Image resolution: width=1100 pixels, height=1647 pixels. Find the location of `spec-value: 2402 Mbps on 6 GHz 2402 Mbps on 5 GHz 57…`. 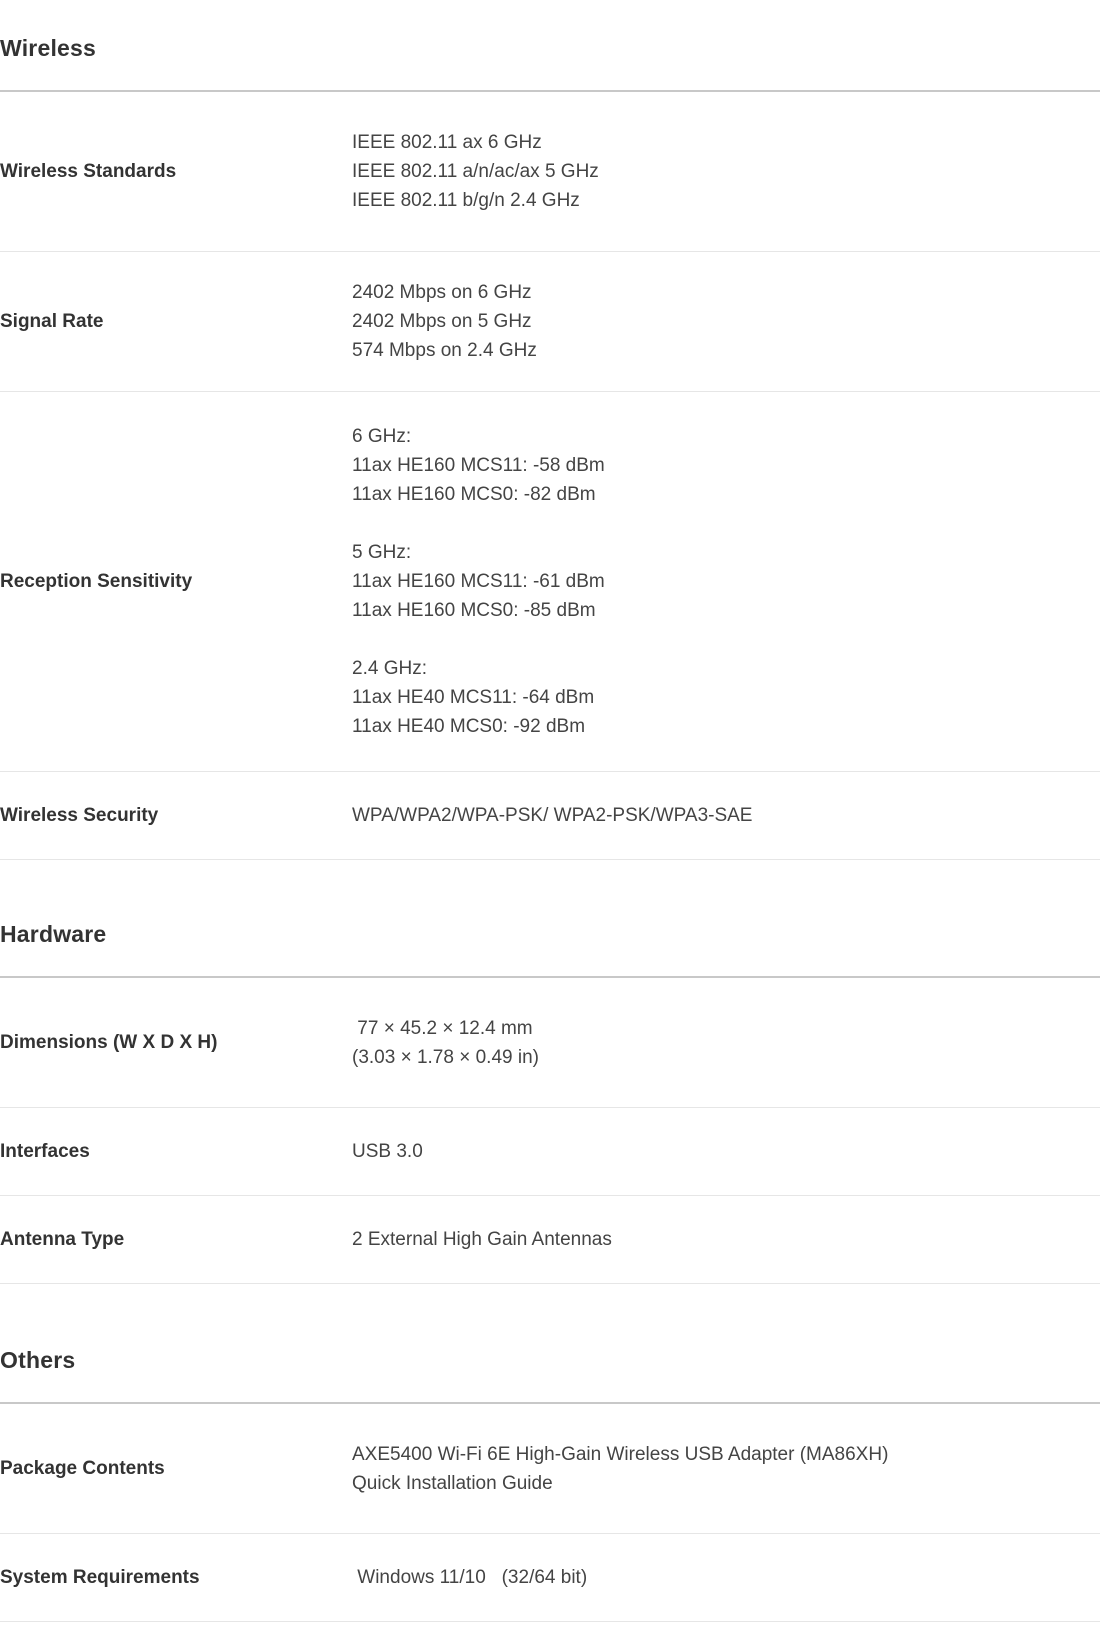

spec-value: 2402 Mbps on 6 GHz 2402 Mbps on 5 GHz 57… is located at coordinates (726, 321).